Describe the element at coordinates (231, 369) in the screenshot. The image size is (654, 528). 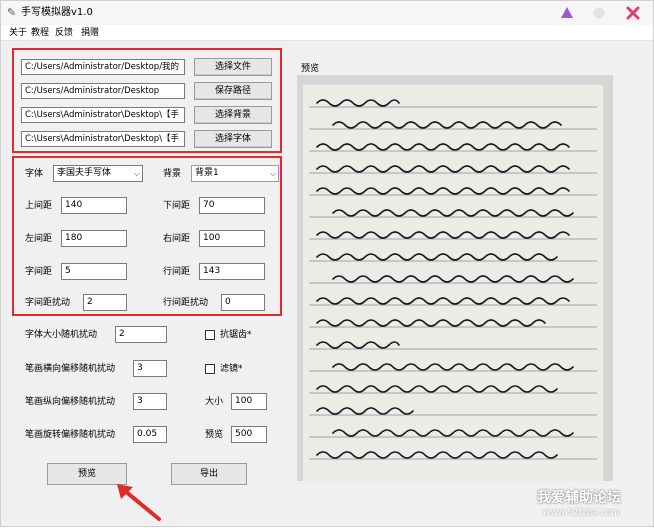
I see `filter-label: 滤镜*` at that location.